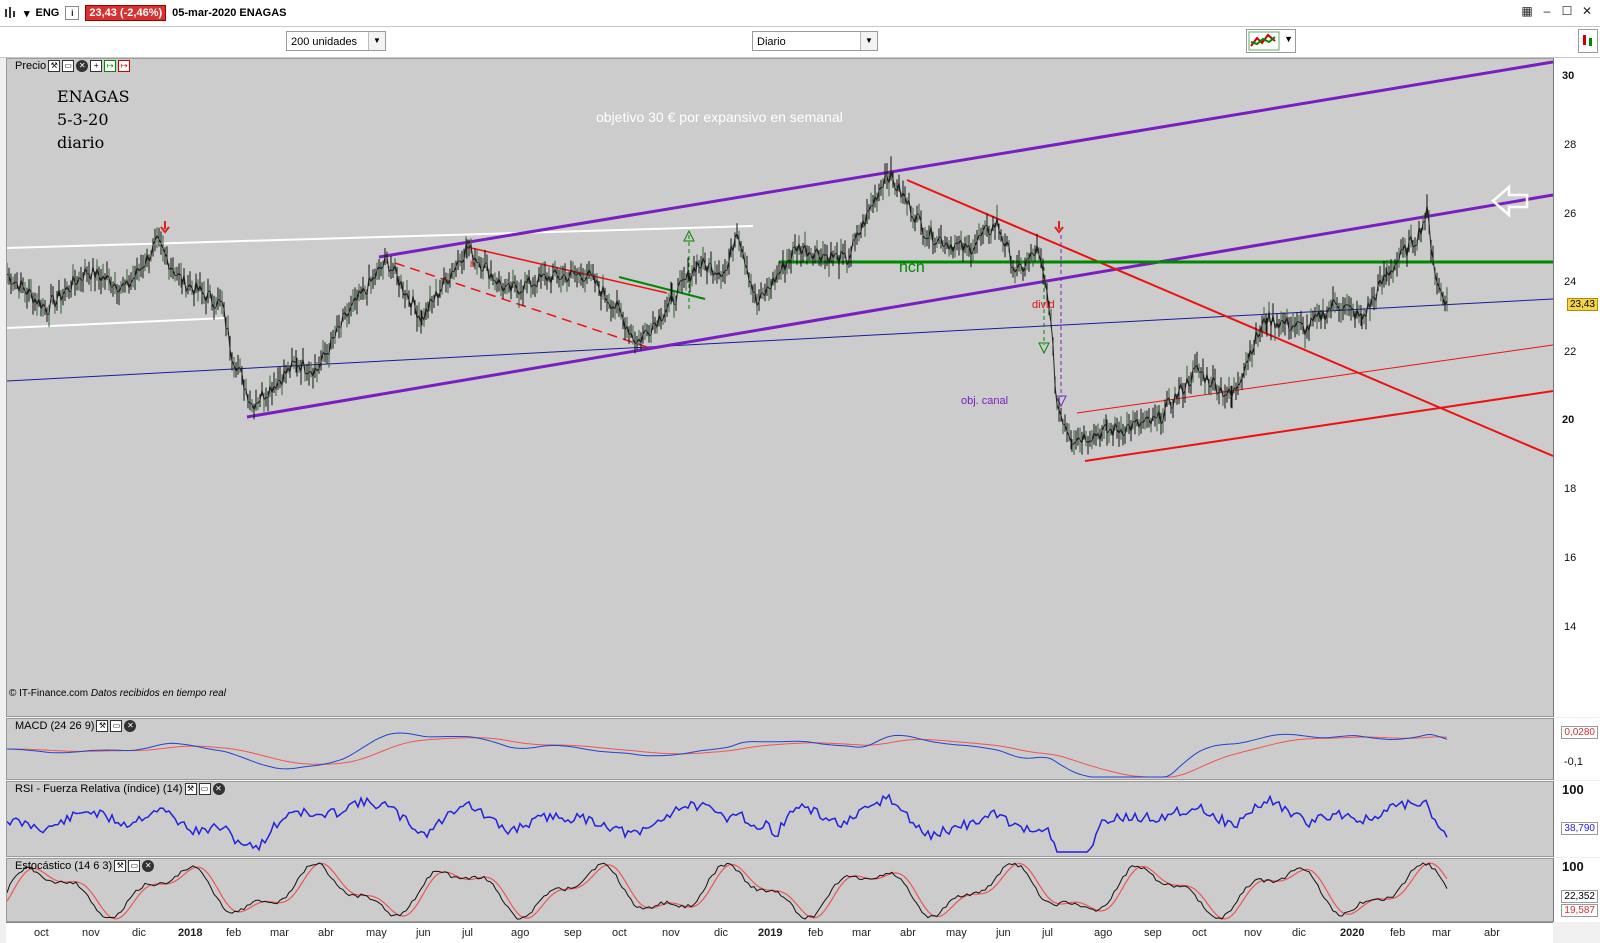 The image size is (1600, 943). I want to click on info-icon: i, so click(72, 13).